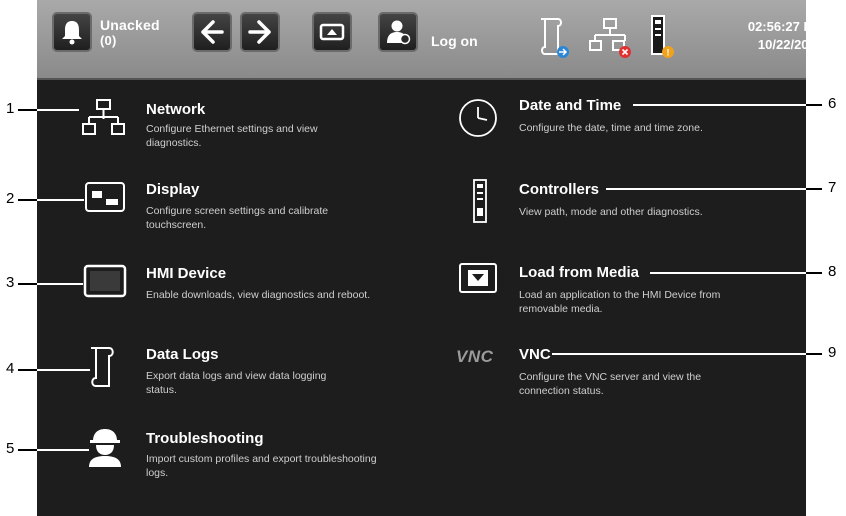 This screenshot has height=516, width=846. Describe the element at coordinates (205, 438) in the screenshot. I see `menu-item-title: Troubleshooting` at that location.